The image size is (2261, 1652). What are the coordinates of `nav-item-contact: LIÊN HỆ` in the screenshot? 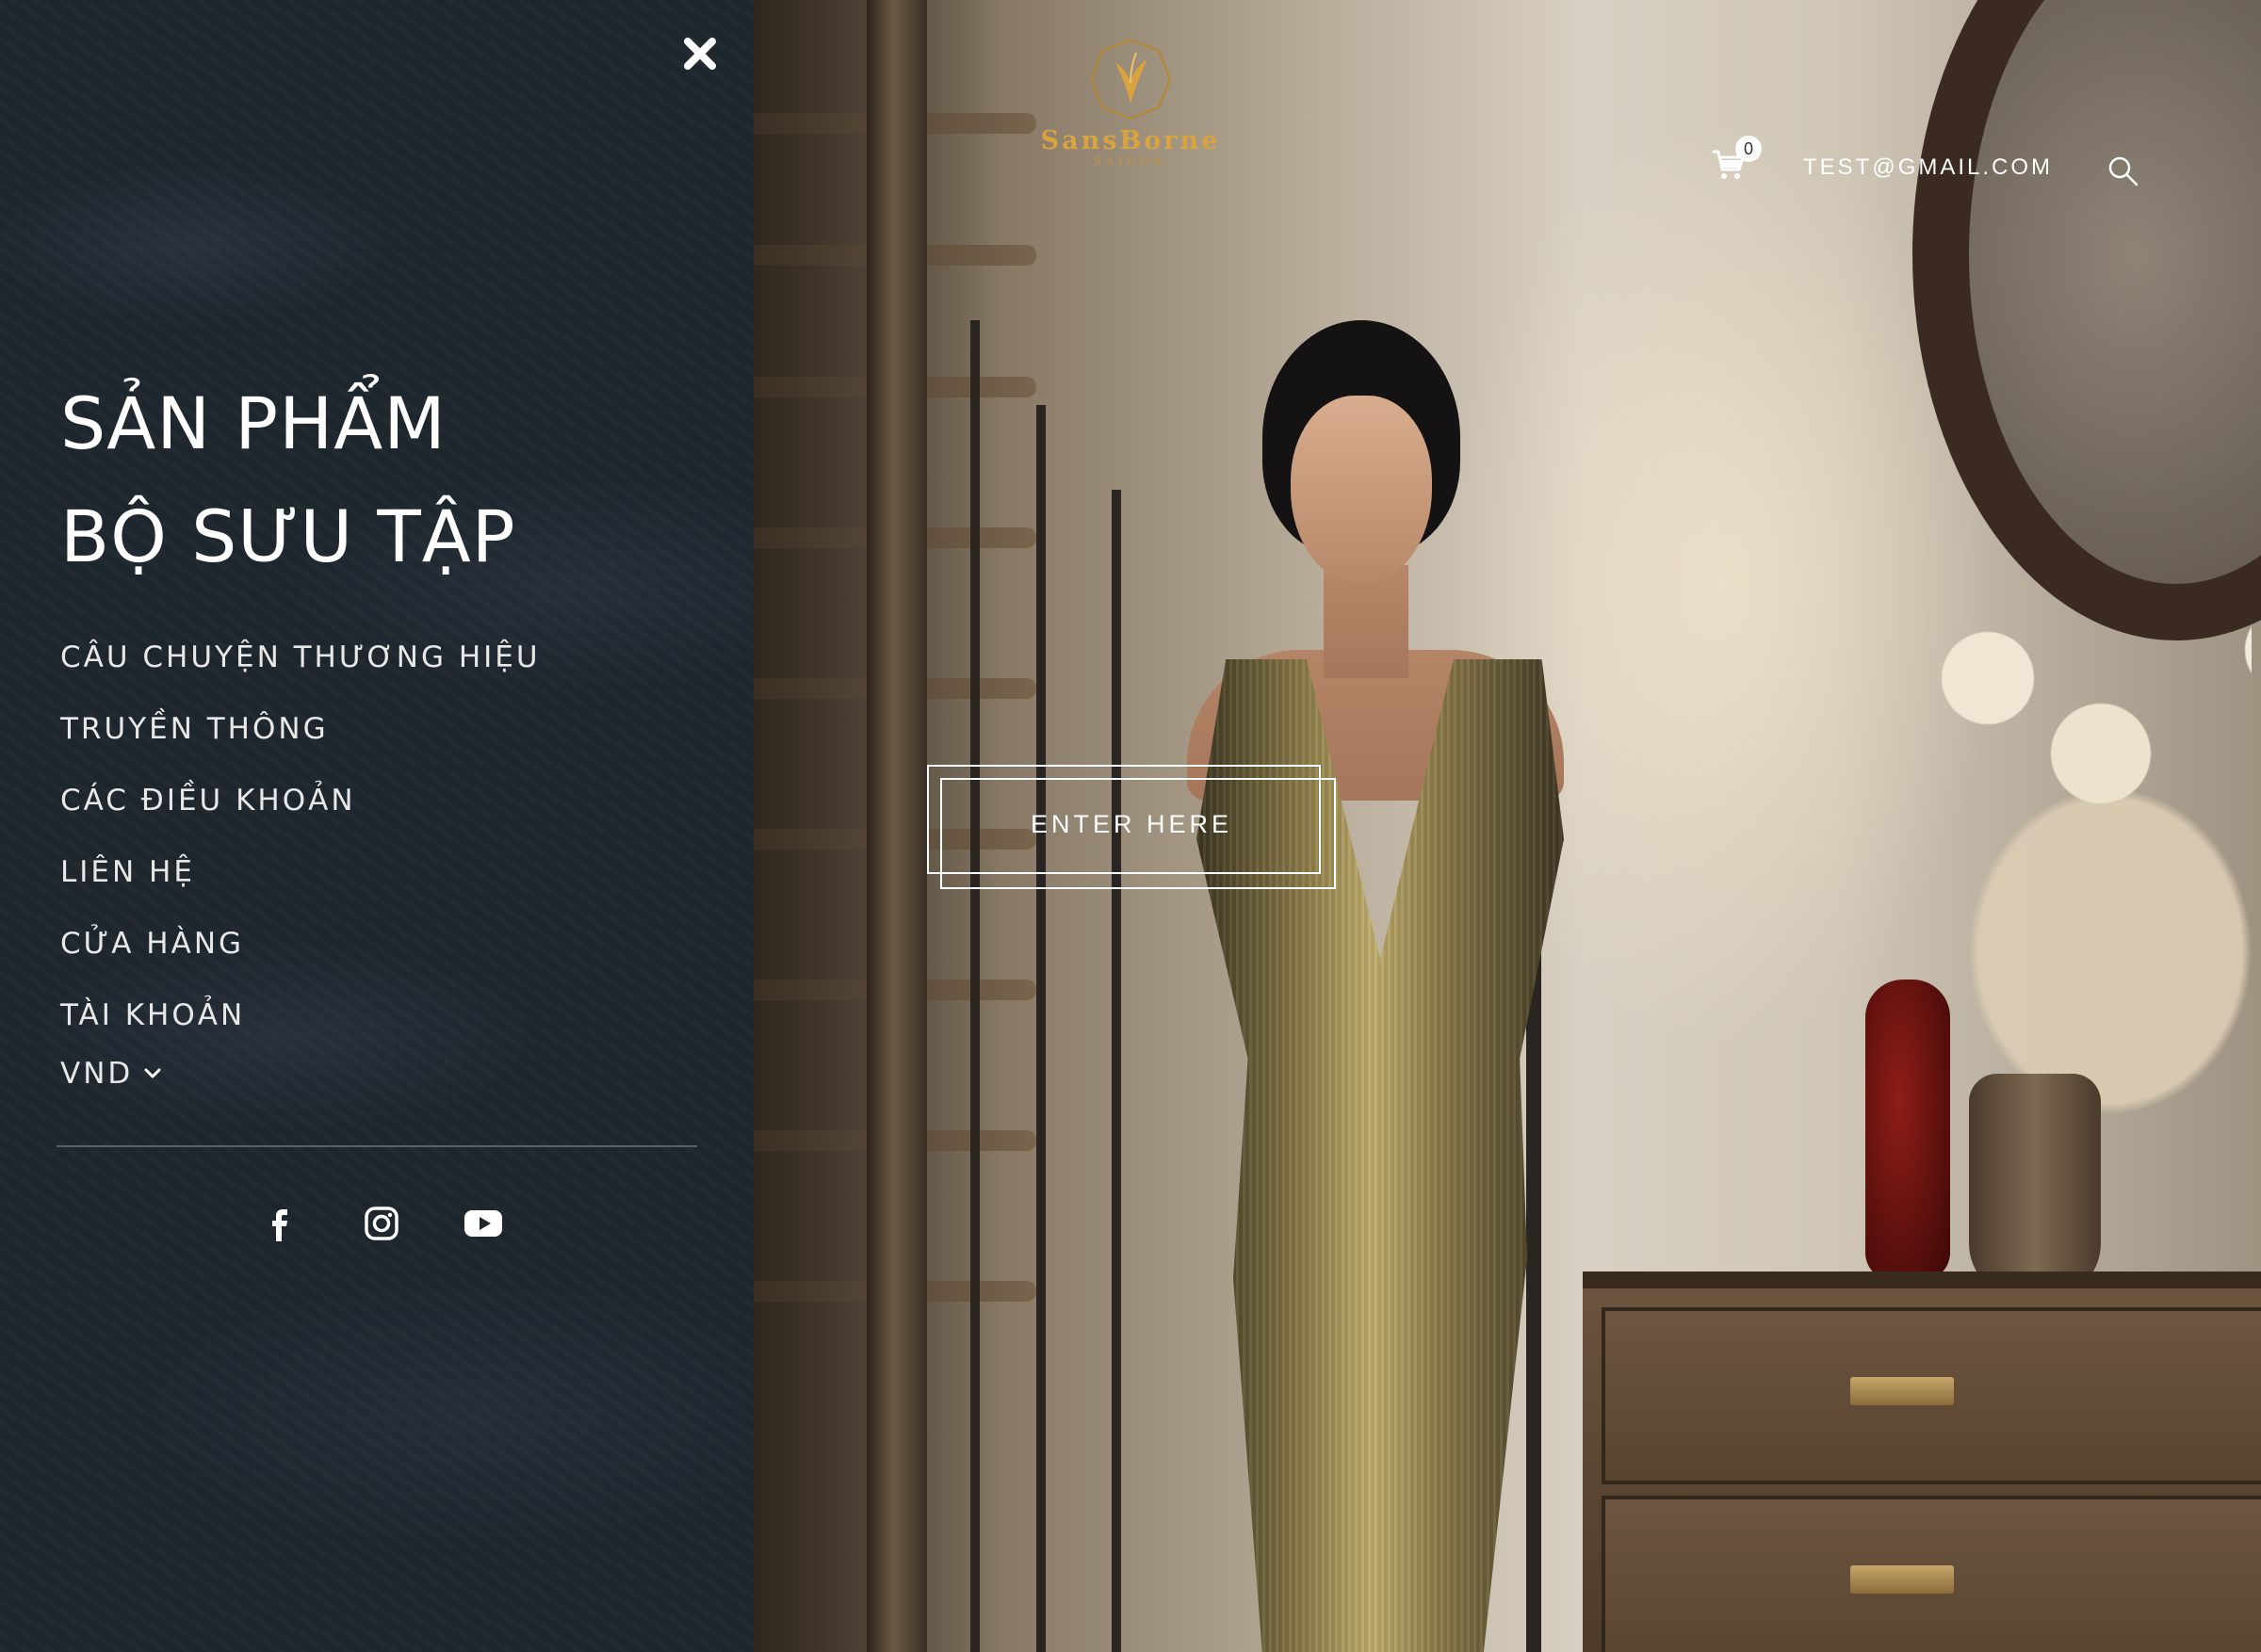 It's located at (301, 872).